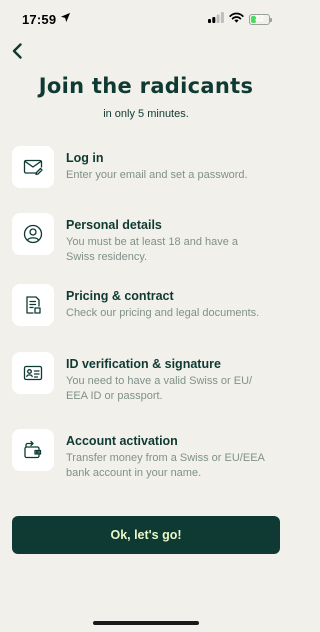  I want to click on step-description-line: Check our pricing and legal documents., so click(163, 313).